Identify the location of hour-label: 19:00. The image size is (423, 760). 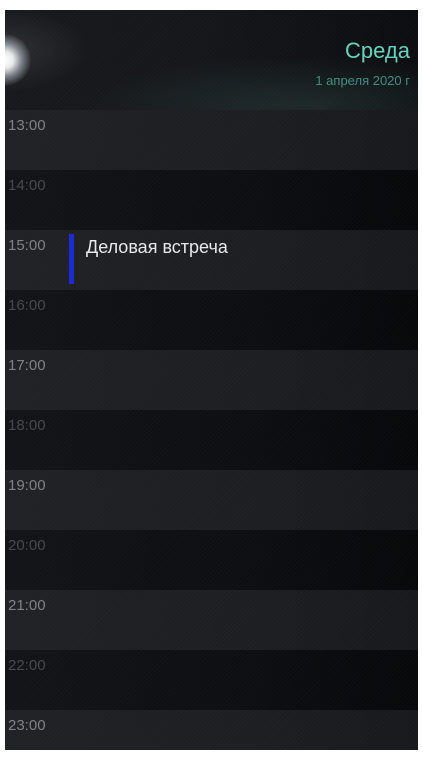
(27, 485).